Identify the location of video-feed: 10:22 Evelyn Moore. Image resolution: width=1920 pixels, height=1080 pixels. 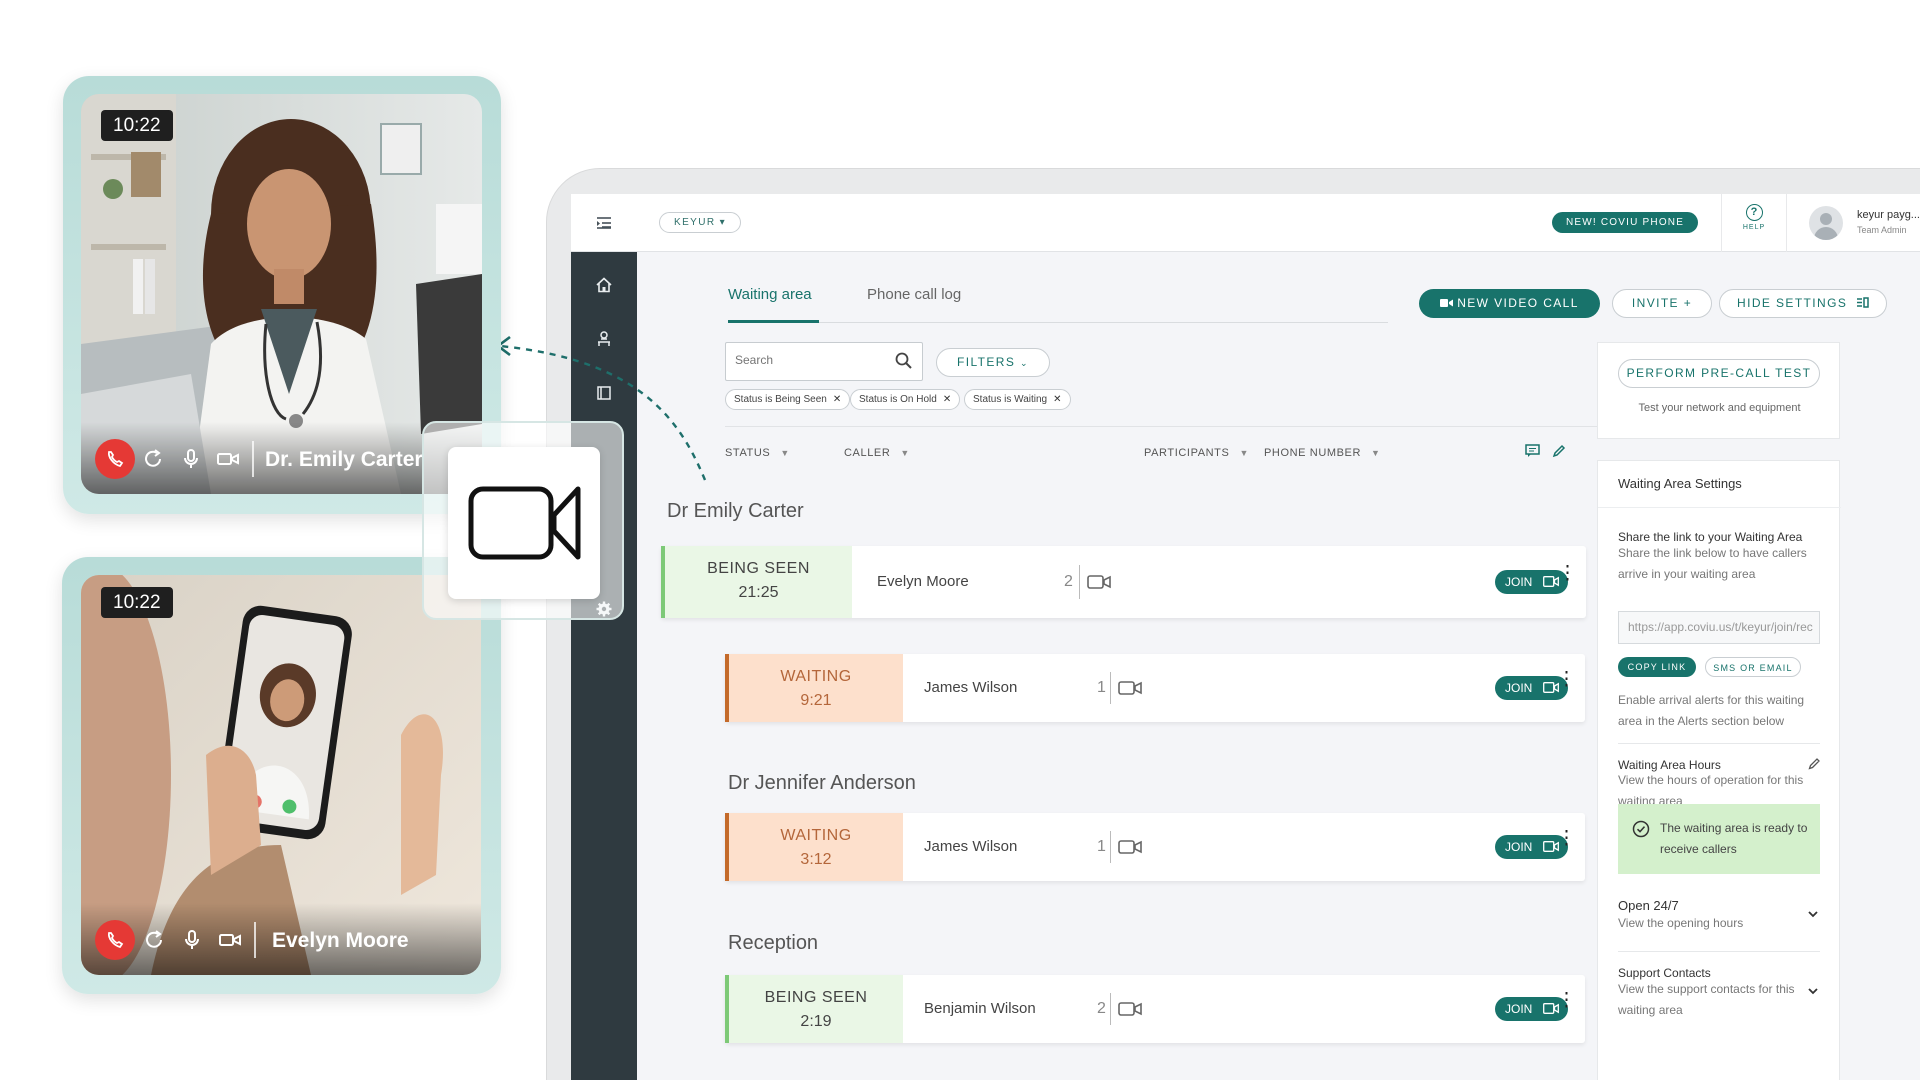
(281, 775).